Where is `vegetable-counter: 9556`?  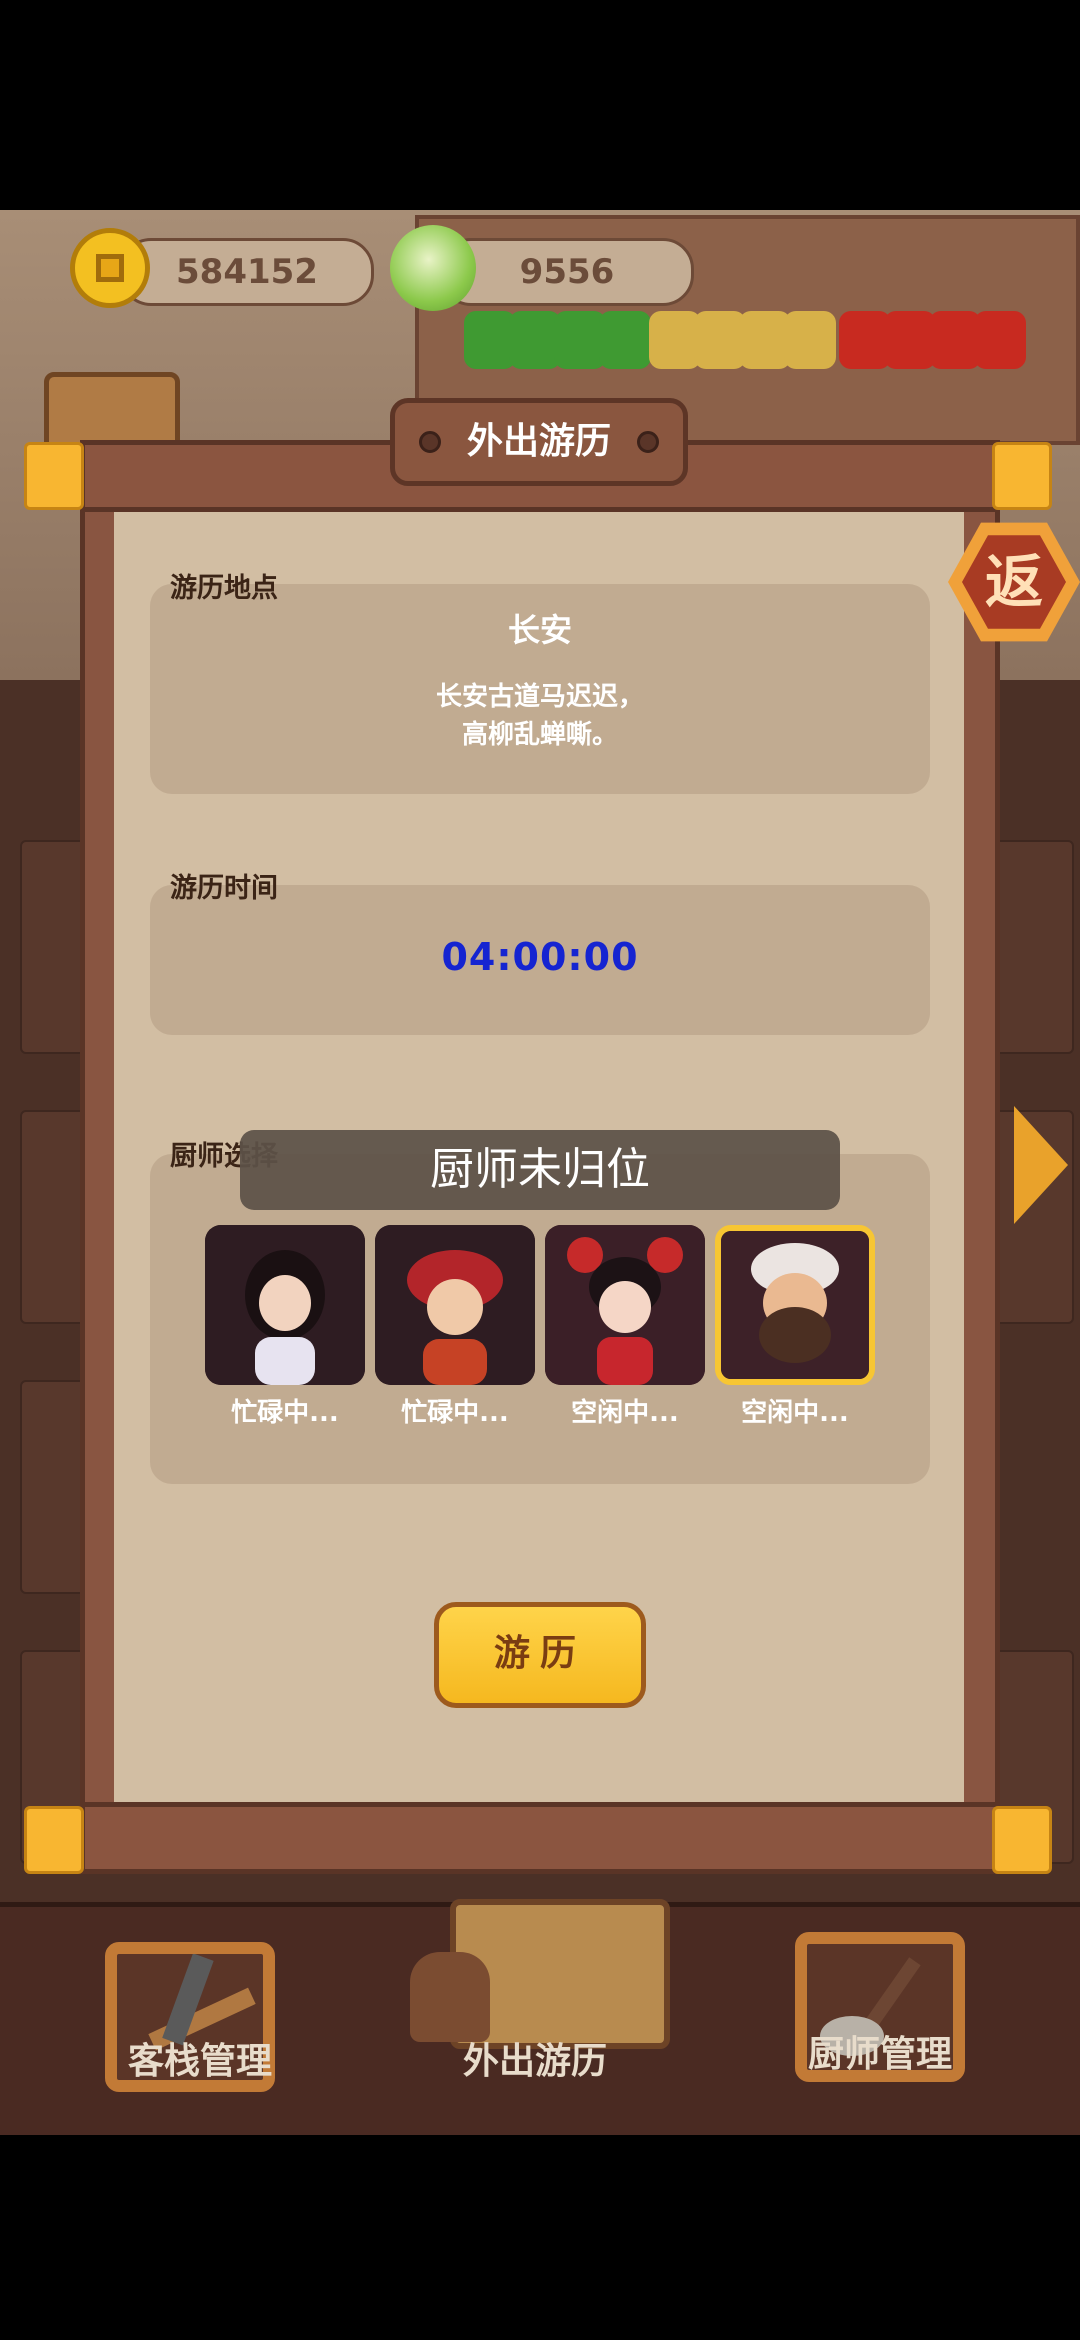 vegetable-counter: 9556 is located at coordinates (567, 272).